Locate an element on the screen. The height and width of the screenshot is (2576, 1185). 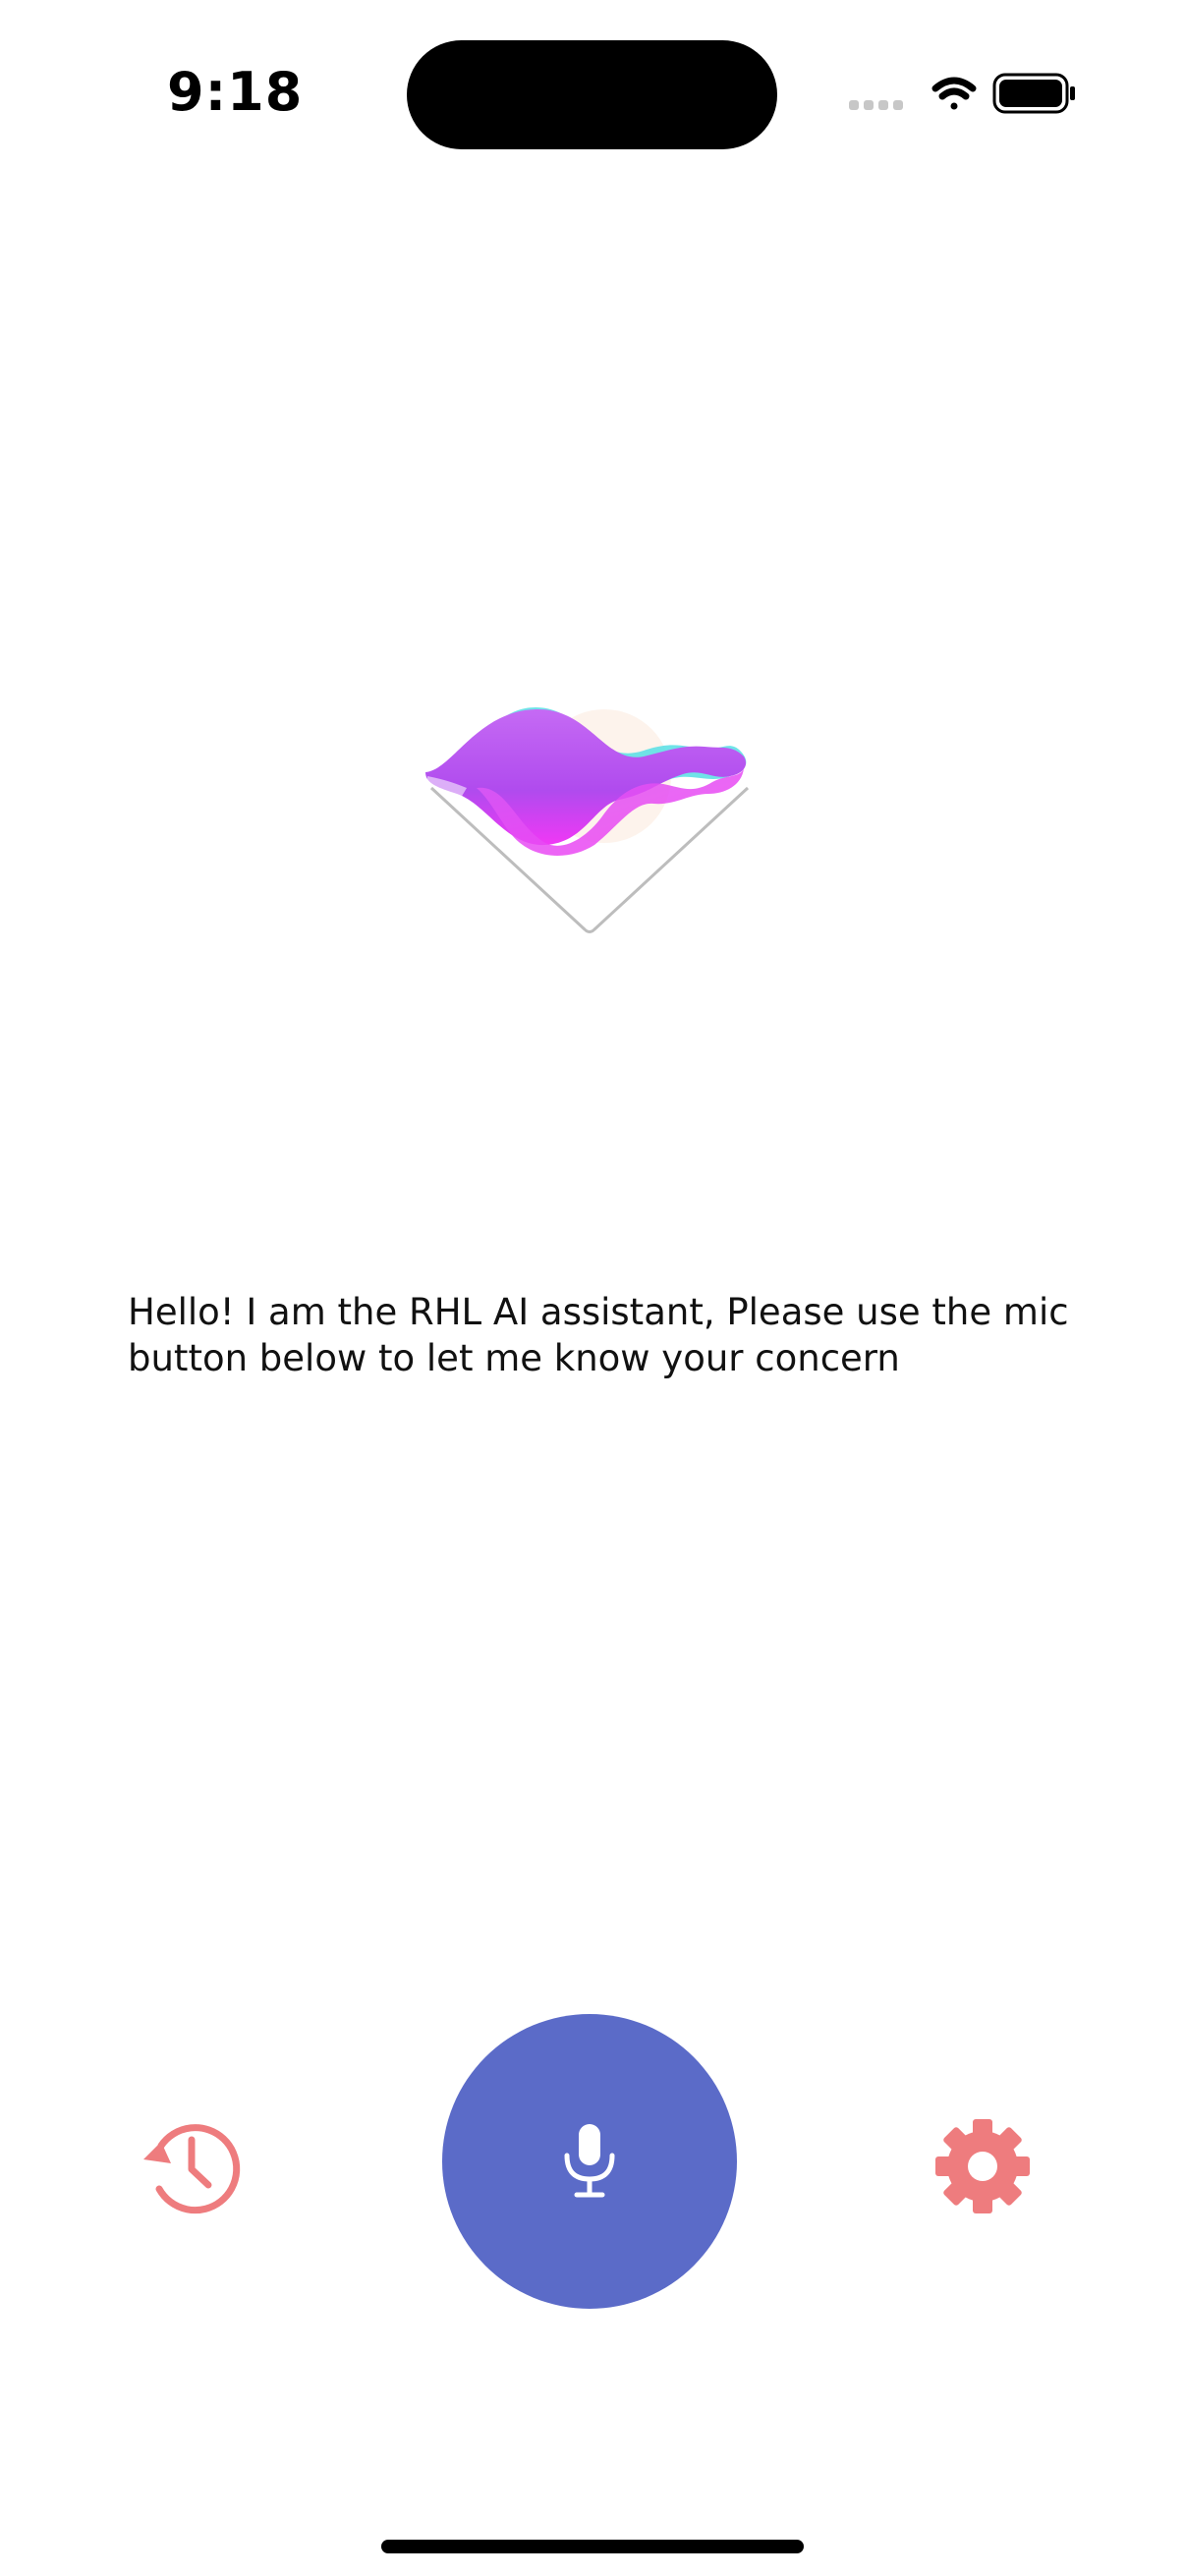
gear-icon is located at coordinates (983, 2166).